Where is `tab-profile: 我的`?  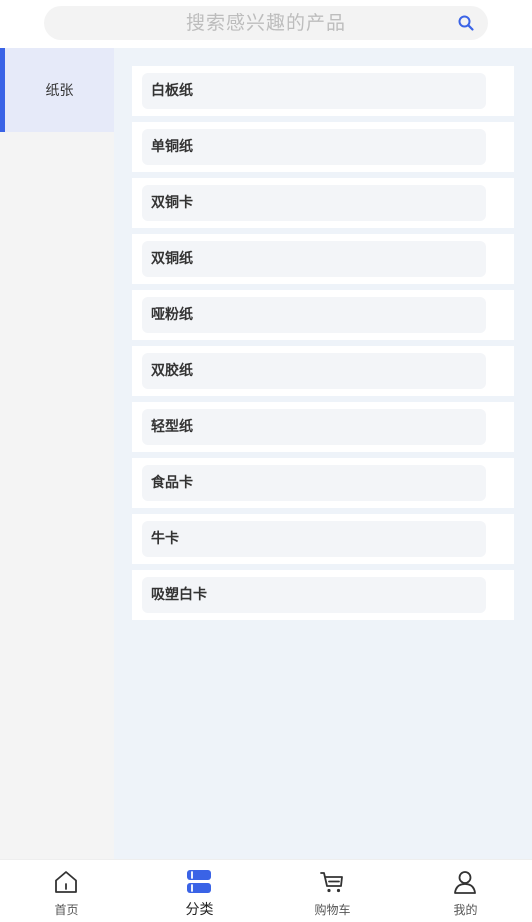
tab-profile: 我的 is located at coordinates (465, 891).